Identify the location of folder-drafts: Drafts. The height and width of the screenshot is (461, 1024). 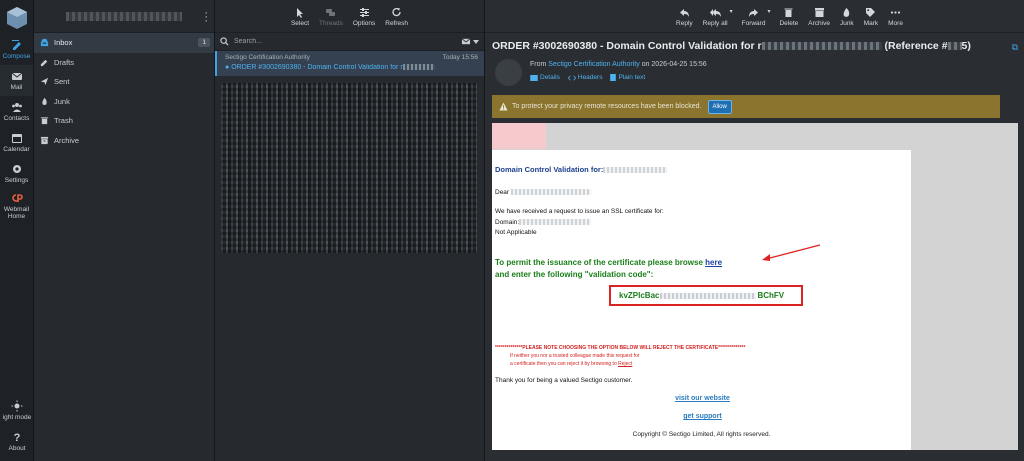
(124, 63).